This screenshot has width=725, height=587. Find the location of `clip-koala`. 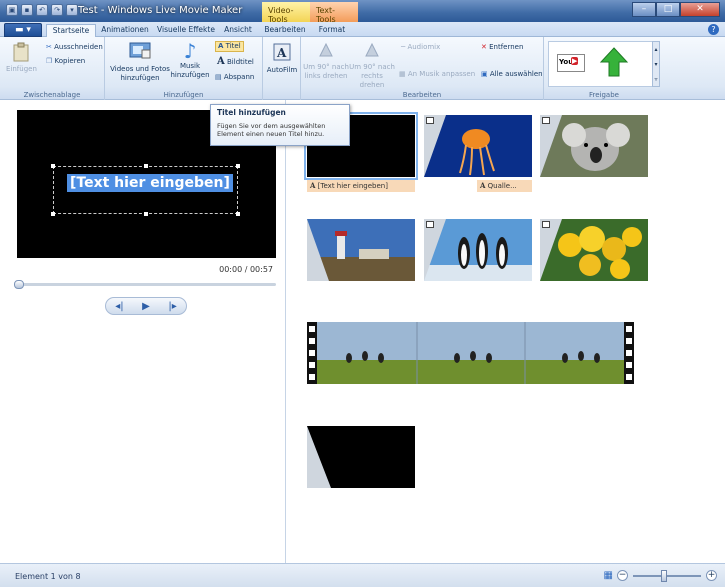

clip-koala is located at coordinates (594, 146).